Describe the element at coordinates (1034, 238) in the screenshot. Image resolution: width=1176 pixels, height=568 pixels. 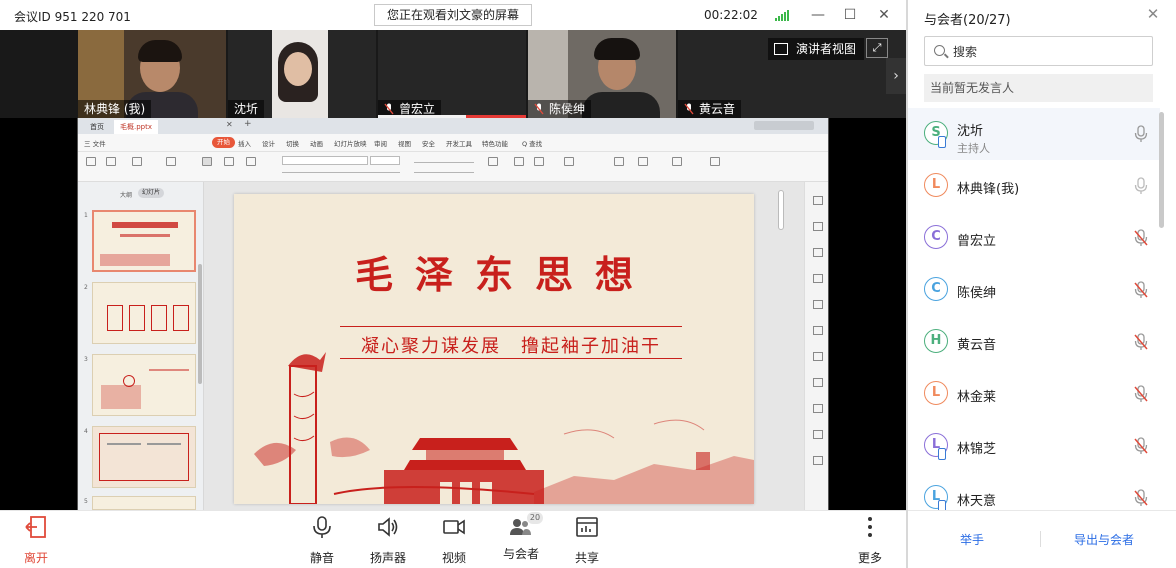
I see `participant-row: C 曾宏立` at that location.